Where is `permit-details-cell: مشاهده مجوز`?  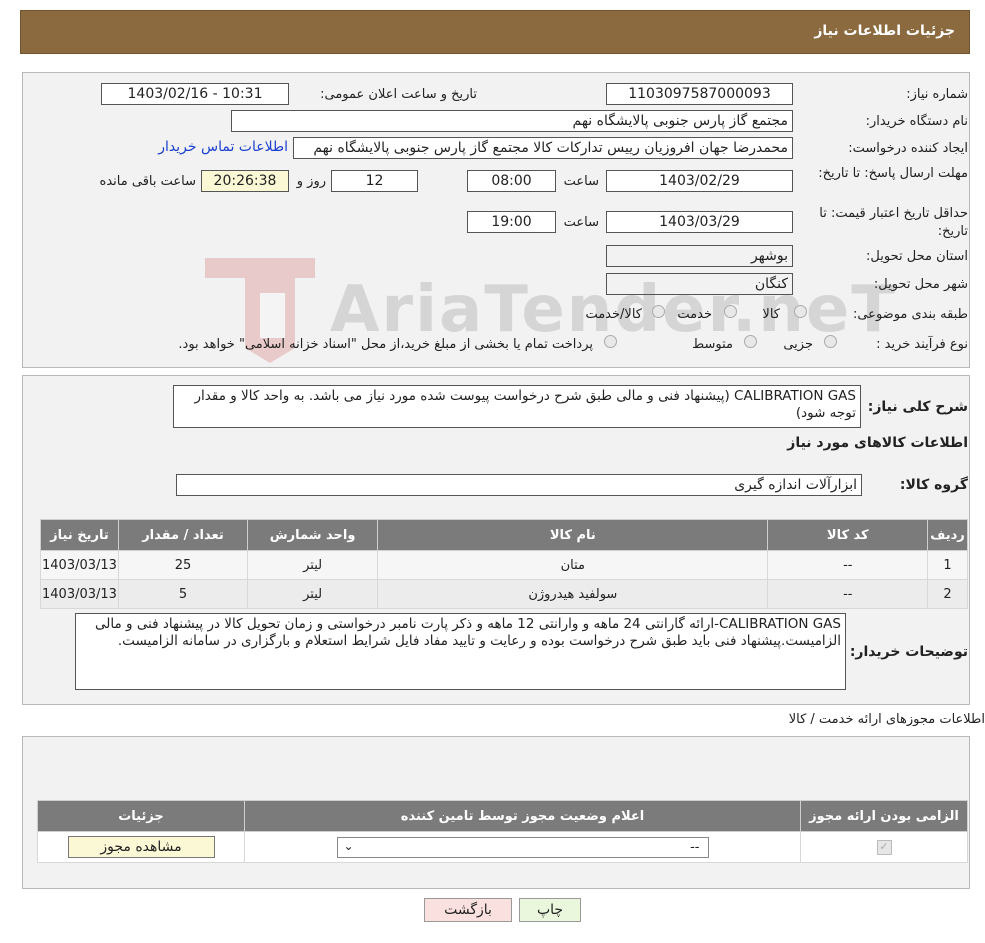
permit-details-cell: مشاهده مجوز is located at coordinates (141, 847).